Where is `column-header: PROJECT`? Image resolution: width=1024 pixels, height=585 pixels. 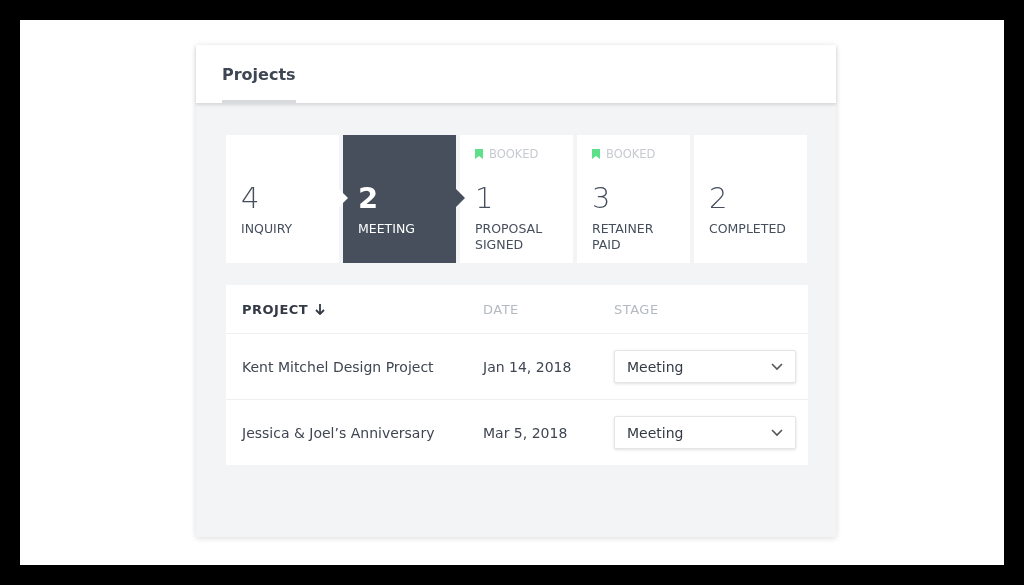 column-header: PROJECT is located at coordinates (275, 309).